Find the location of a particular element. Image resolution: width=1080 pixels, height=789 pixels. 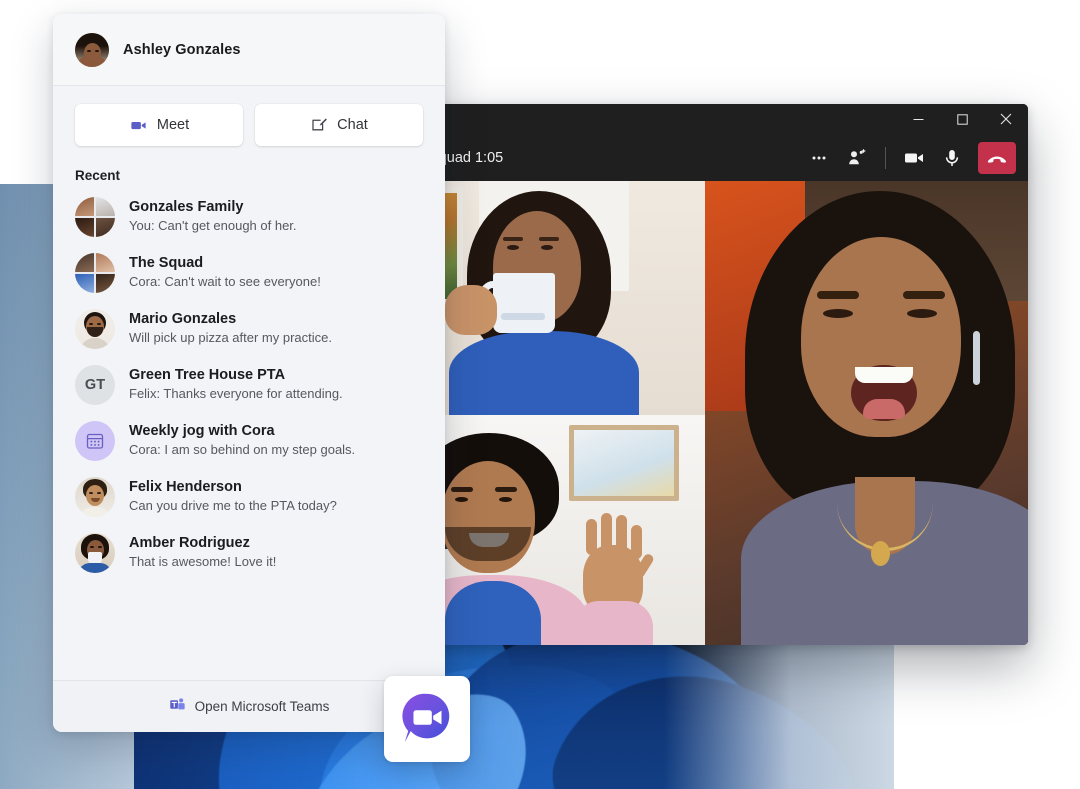

call-toolbar: The Squad 1:05 is located at coordinates (705, 157).